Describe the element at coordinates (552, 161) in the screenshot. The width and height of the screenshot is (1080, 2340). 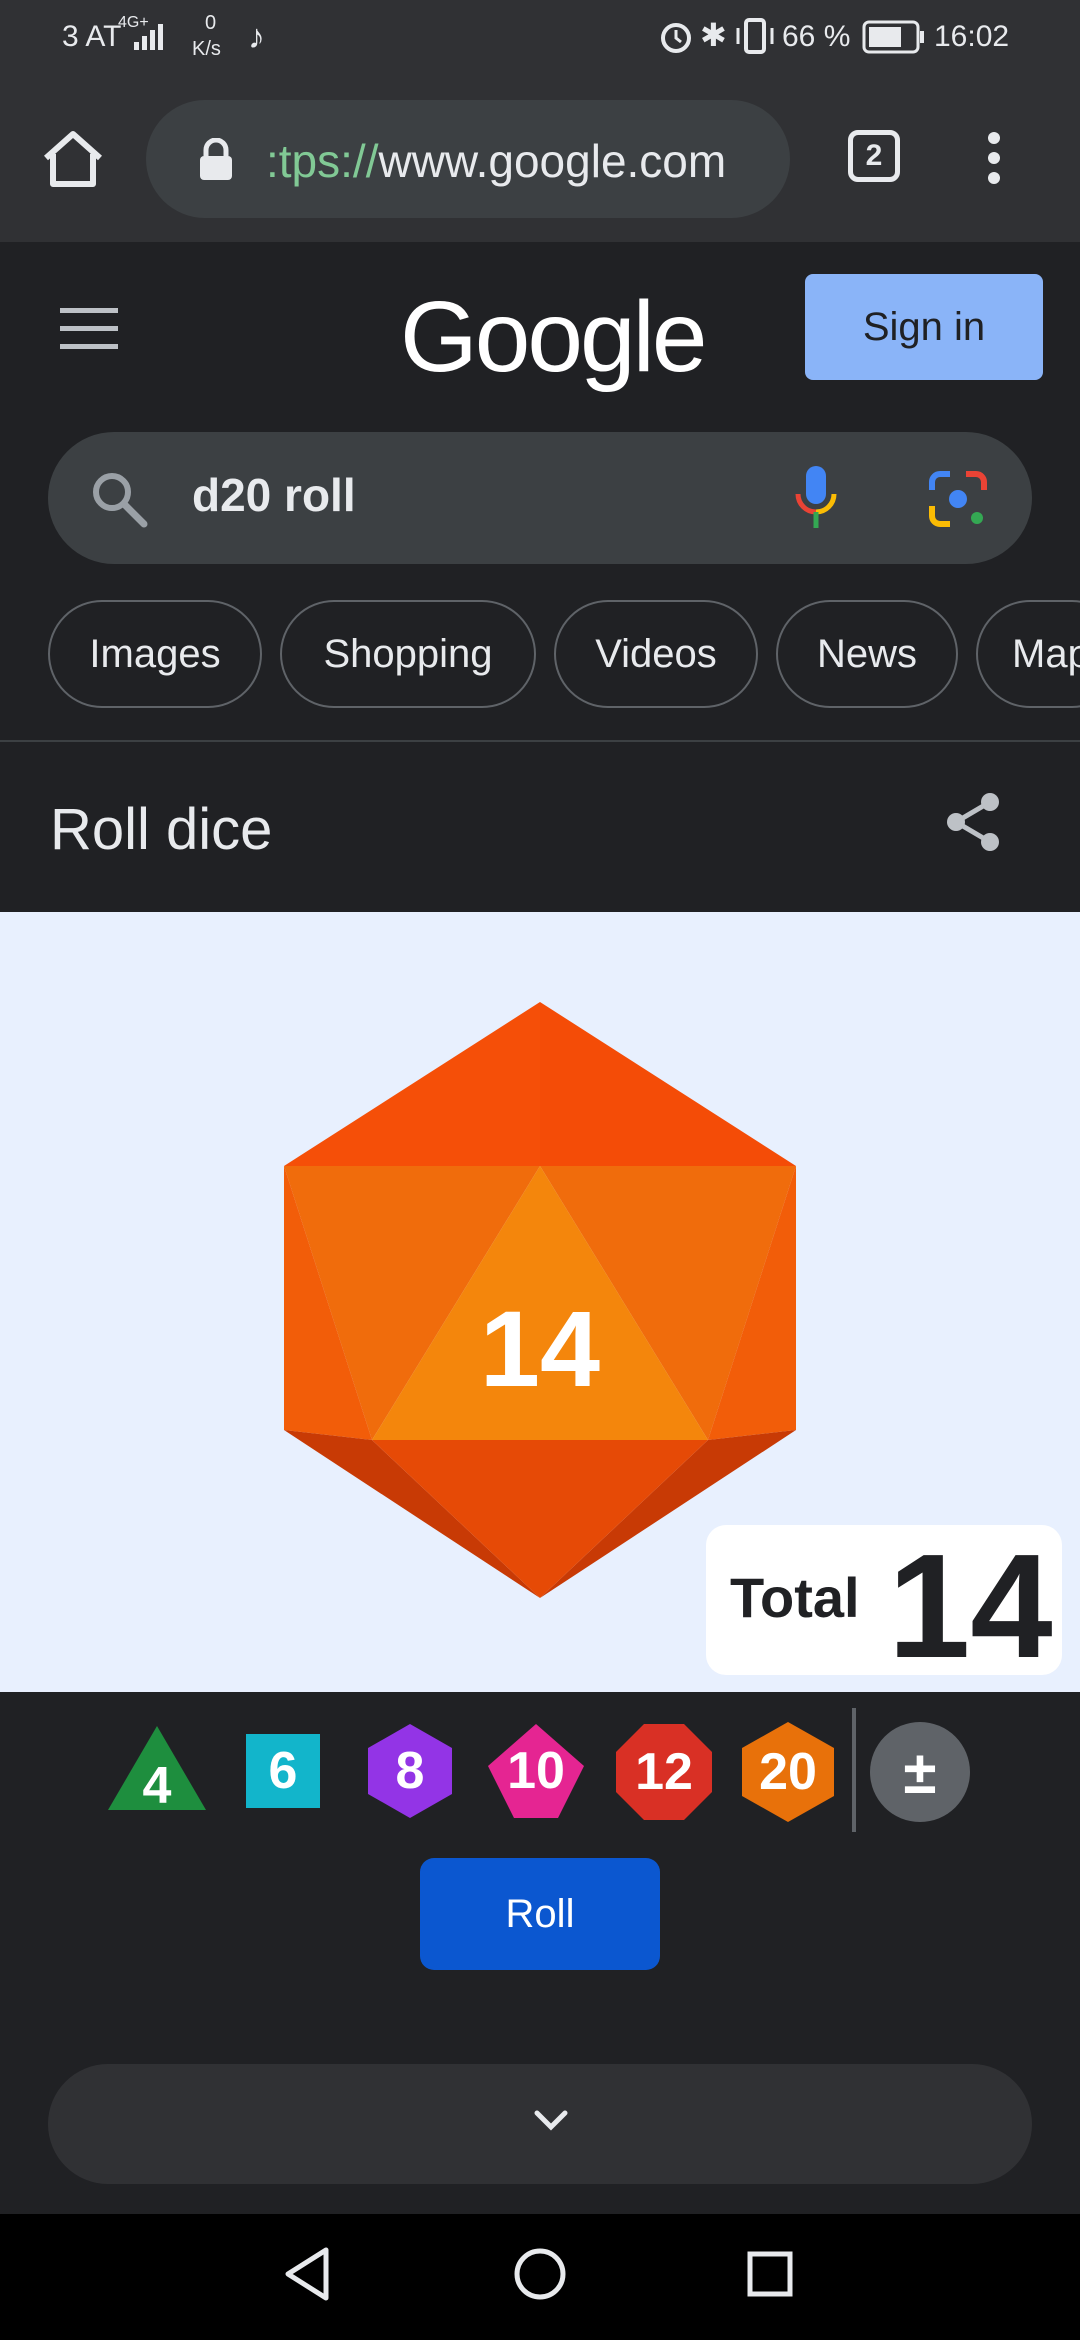
I see `url-host: www.google.com` at that location.